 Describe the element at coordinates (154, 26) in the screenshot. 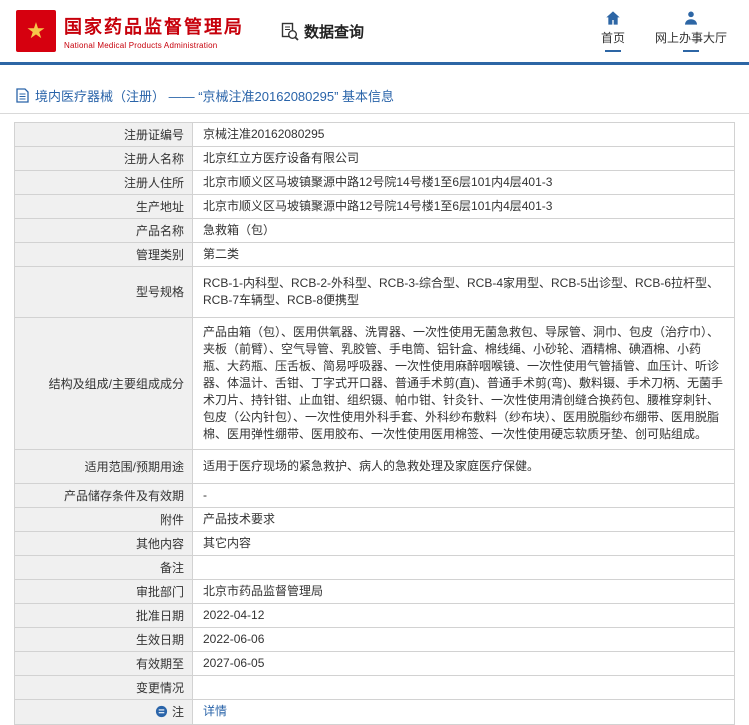

I see `org-name-cn: 国家药品监督管理局` at that location.